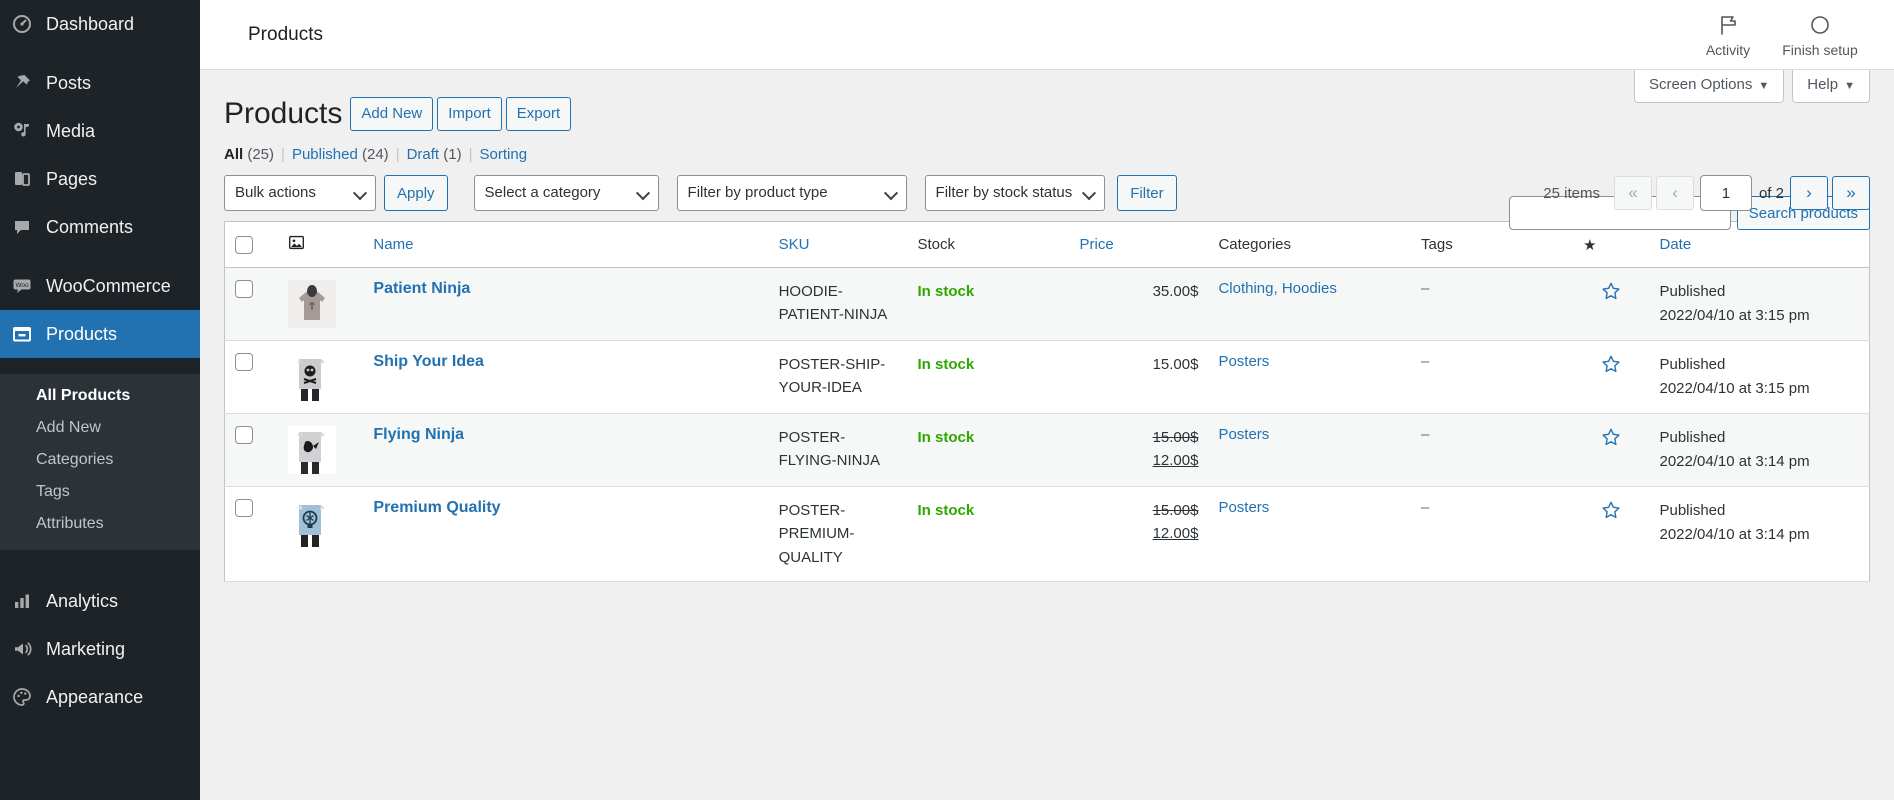  I want to click on export-button: Export, so click(538, 113).